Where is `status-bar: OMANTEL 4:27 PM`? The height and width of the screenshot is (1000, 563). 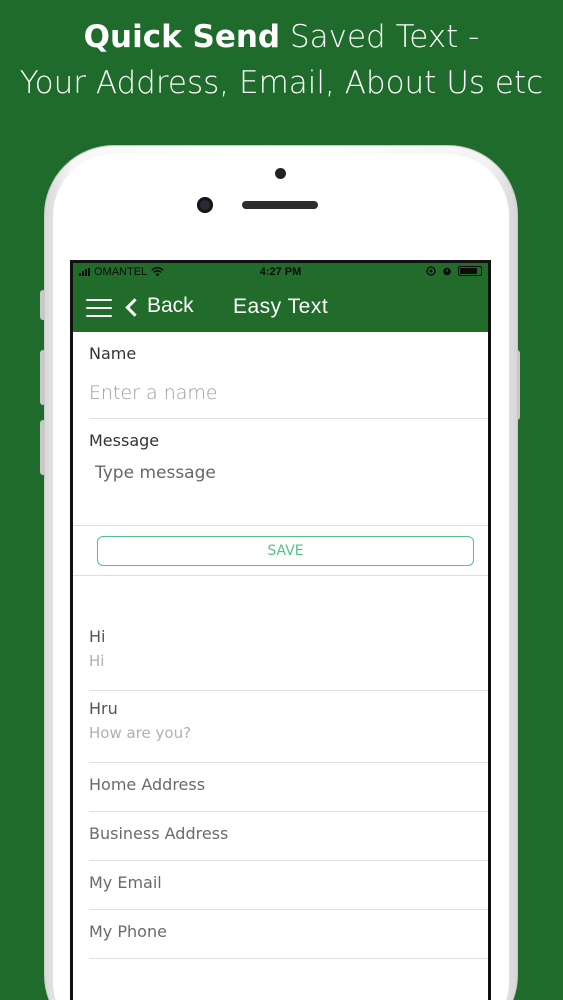 status-bar: OMANTEL 4:27 PM is located at coordinates (280, 272).